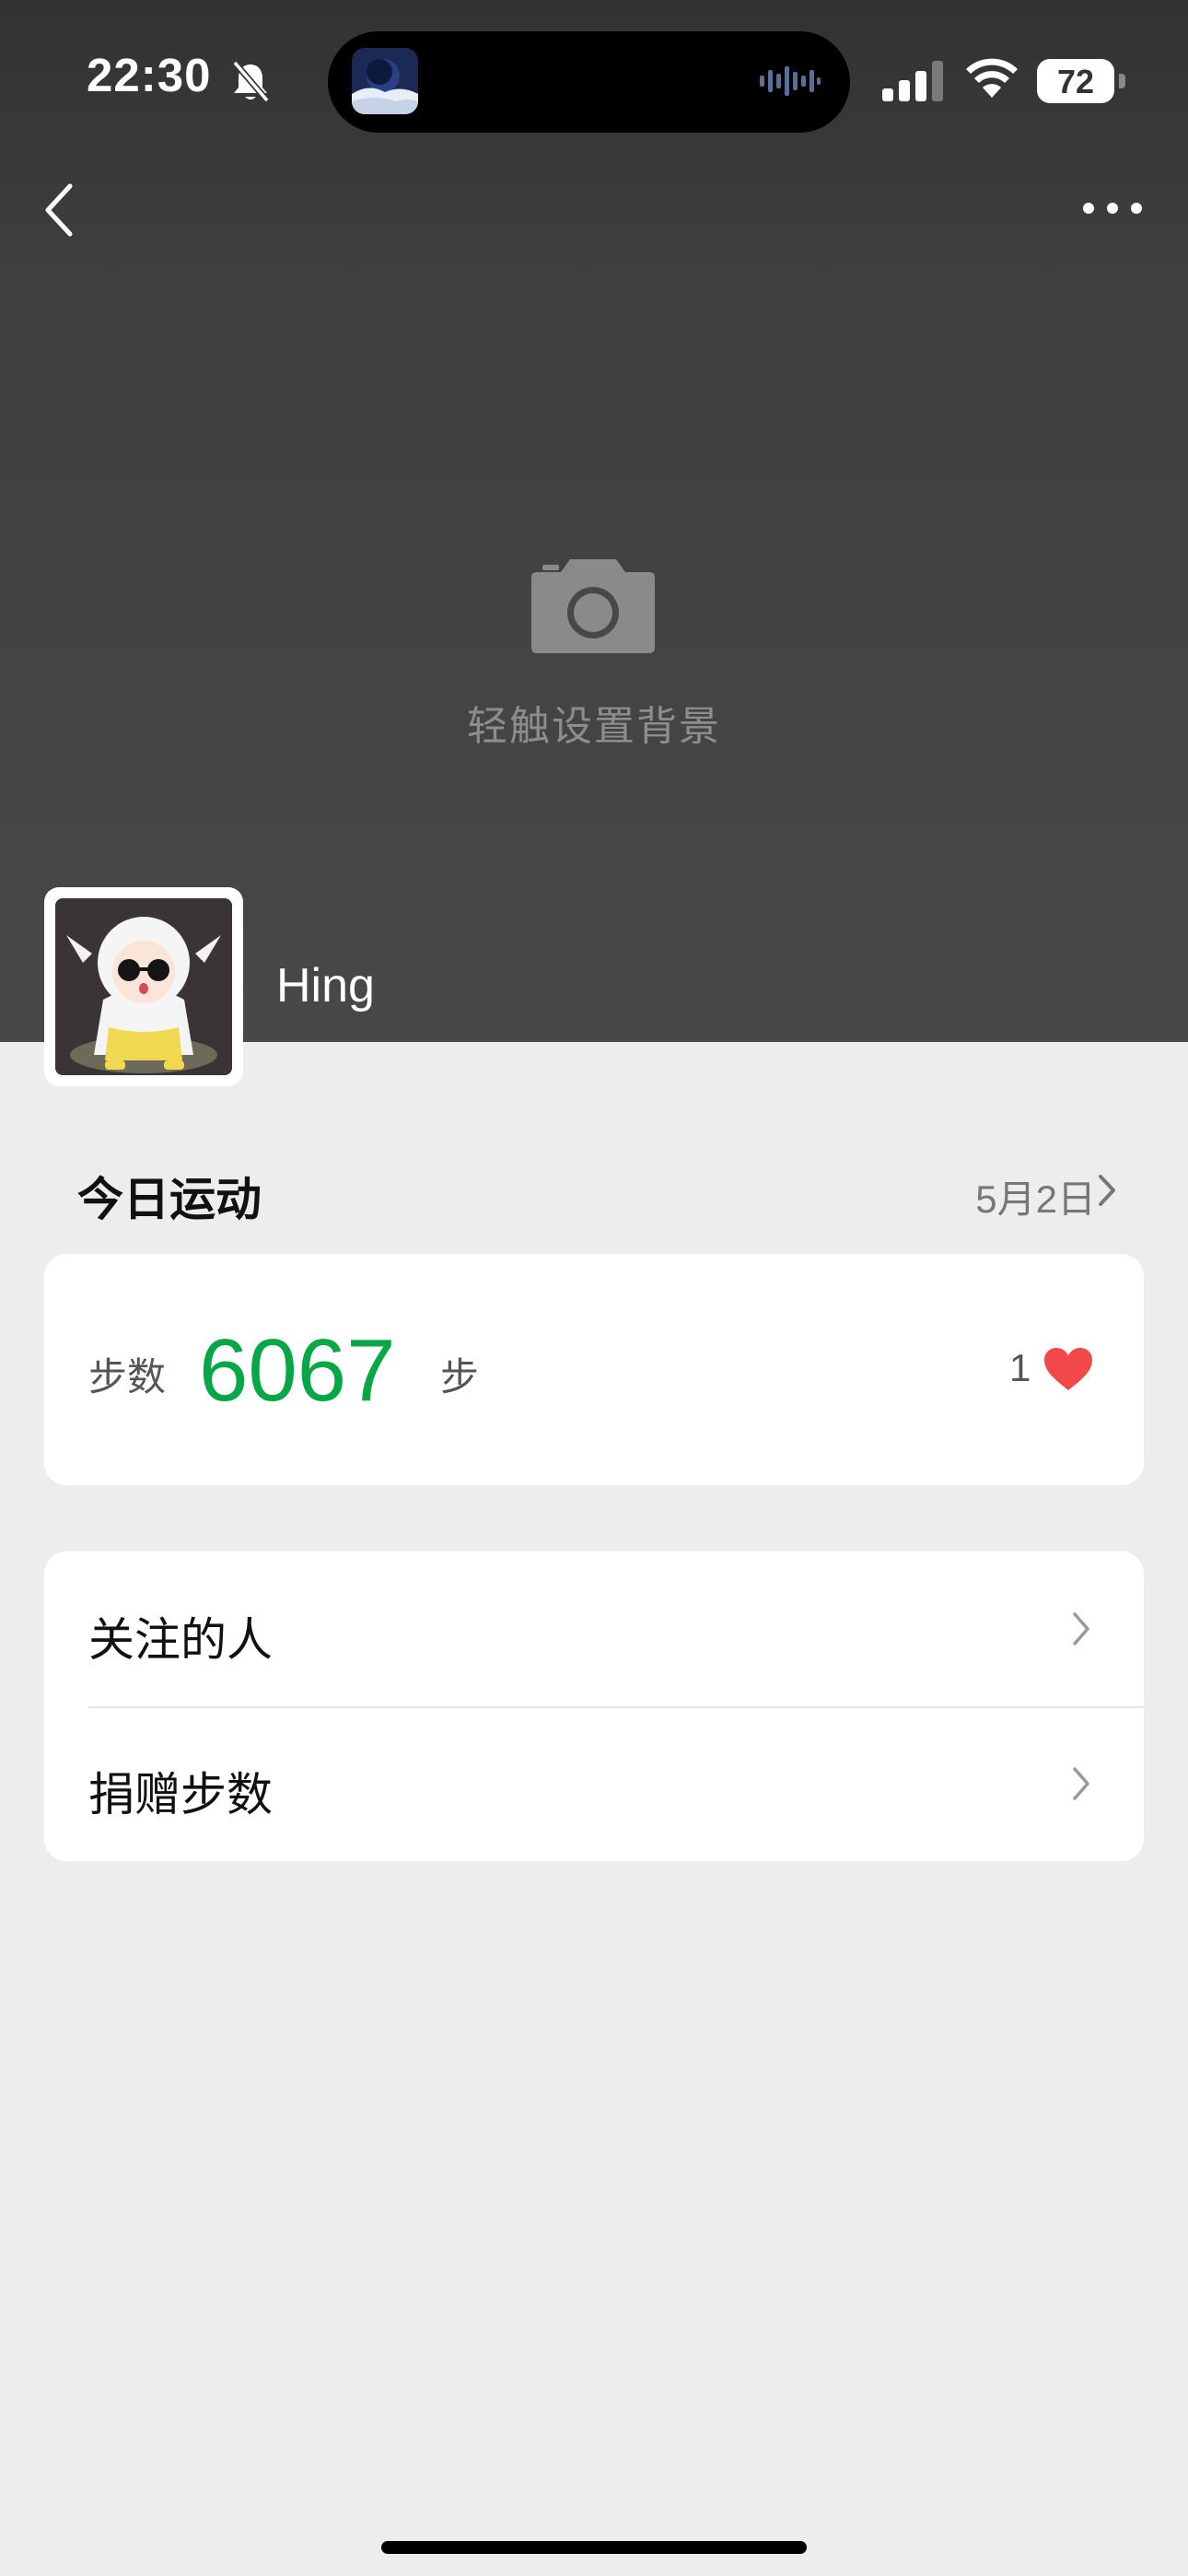 The width and height of the screenshot is (1188, 2576). I want to click on home-indicator, so click(594, 2547).